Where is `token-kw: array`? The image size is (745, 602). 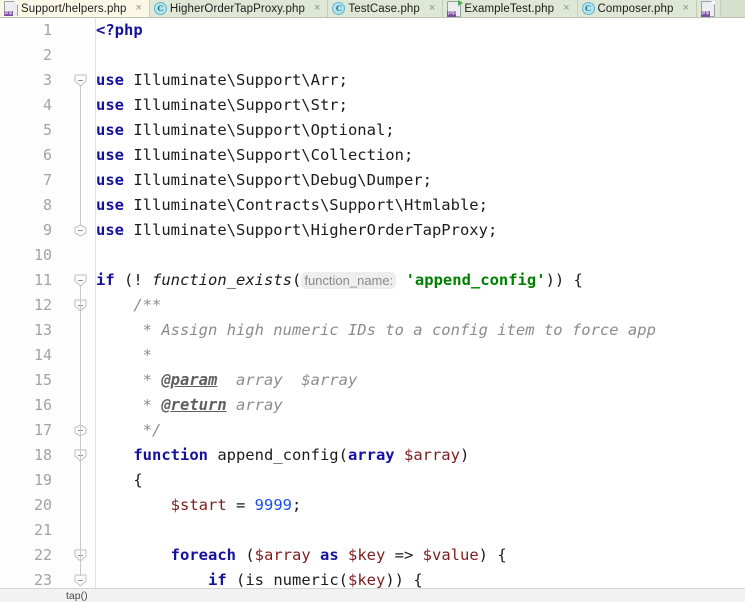
token-kw: array is located at coordinates (371, 455).